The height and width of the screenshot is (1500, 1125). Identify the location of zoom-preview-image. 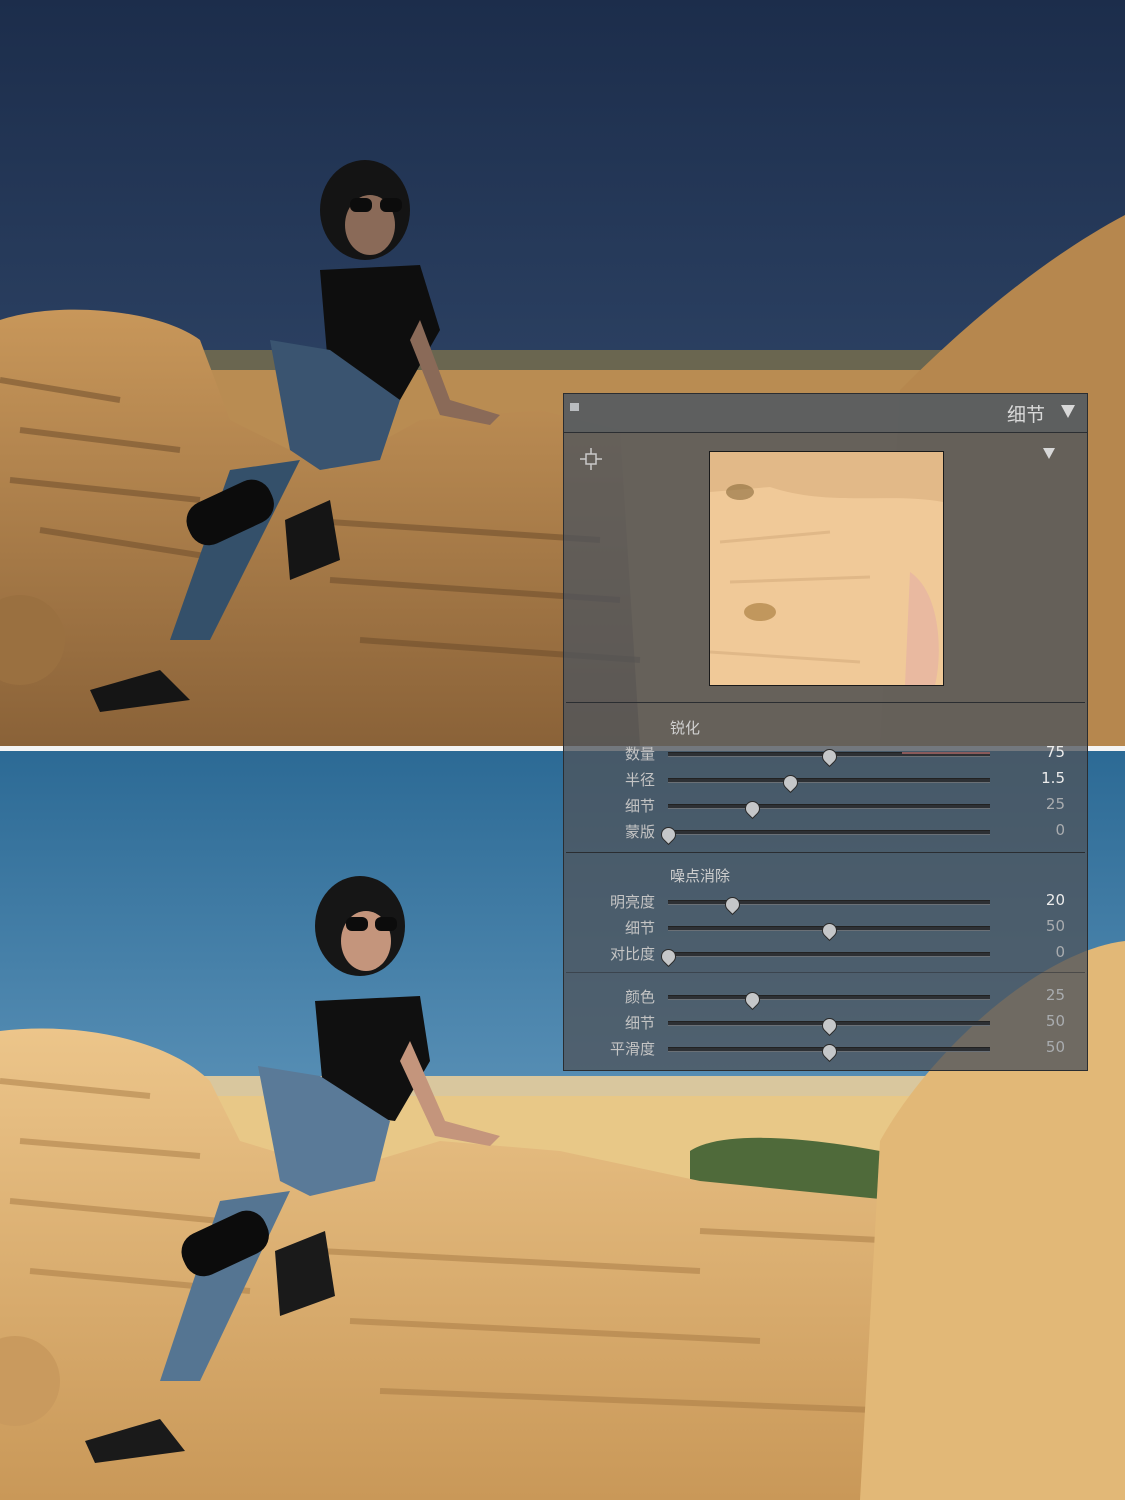
(826, 568).